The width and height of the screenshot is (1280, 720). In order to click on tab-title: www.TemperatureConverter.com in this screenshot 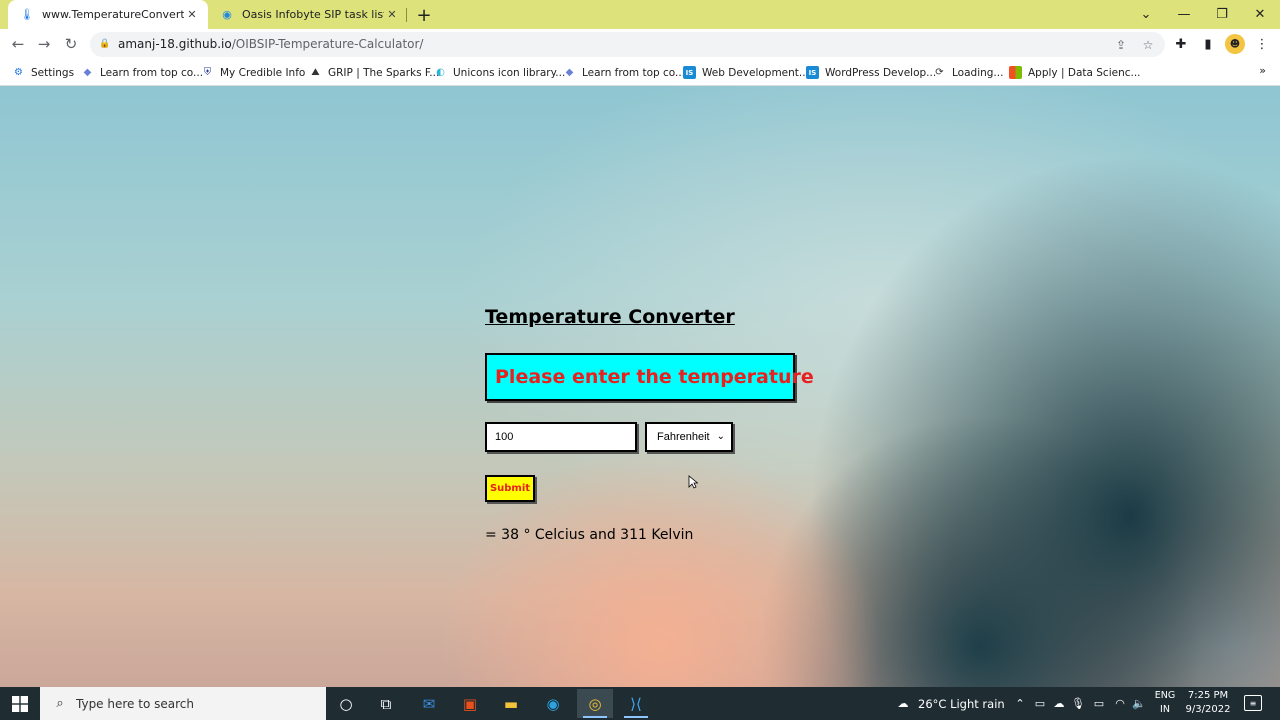, I will do `click(113, 14)`.